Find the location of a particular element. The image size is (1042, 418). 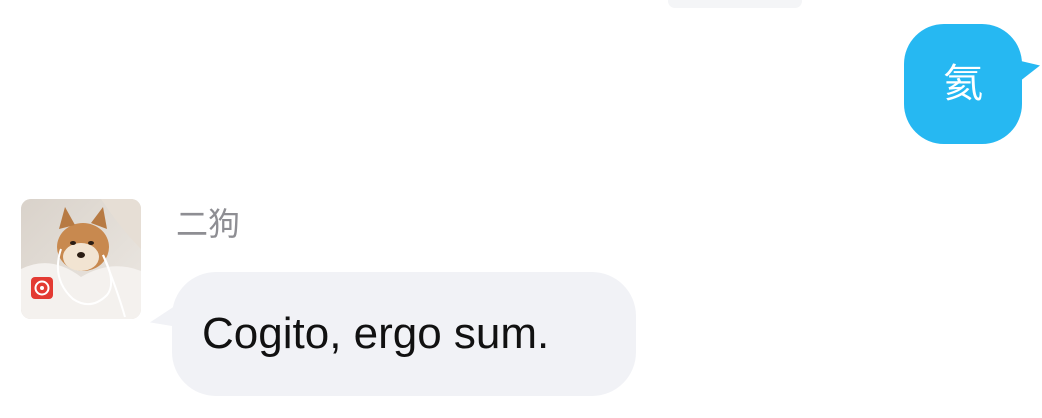

incoming-message-text: Cogito, ergo sum. is located at coordinates (376, 333).